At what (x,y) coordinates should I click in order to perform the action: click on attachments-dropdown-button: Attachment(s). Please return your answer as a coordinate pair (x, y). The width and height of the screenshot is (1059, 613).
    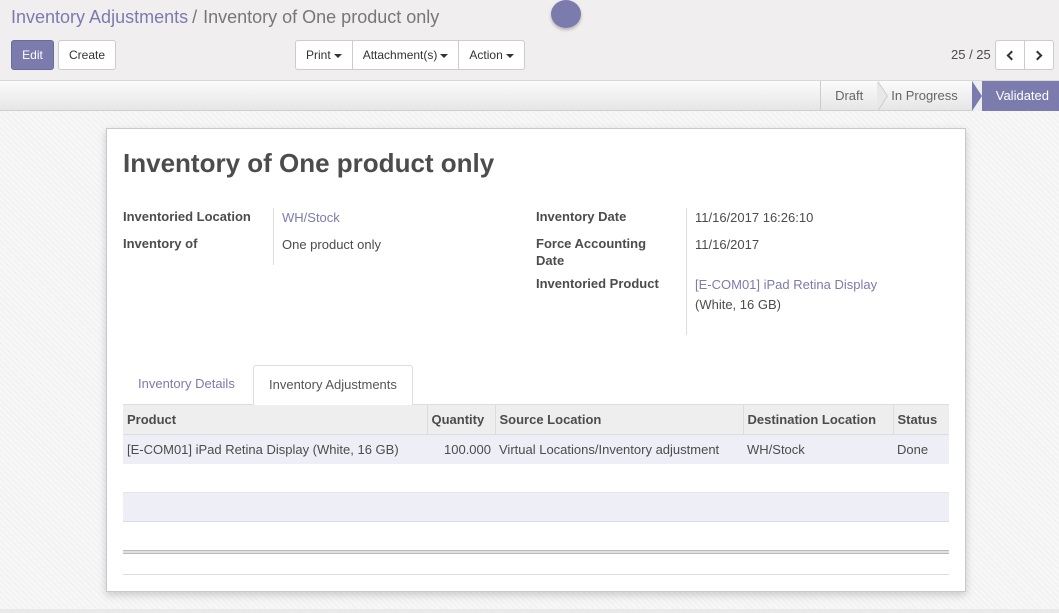
    Looking at the image, I should click on (405, 55).